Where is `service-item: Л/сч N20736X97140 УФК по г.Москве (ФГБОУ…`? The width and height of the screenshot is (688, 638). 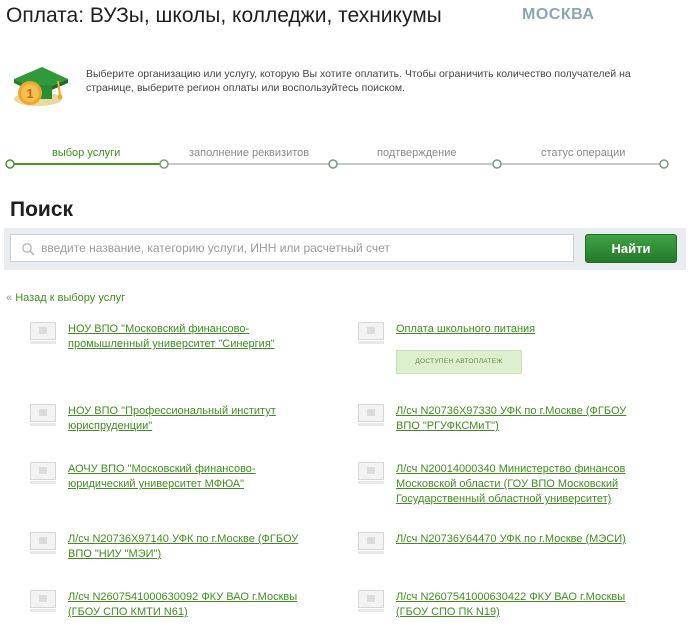 service-item: Л/сч N20736X97140 УФК по г.Москве (ФГБОУ… is located at coordinates (190, 549).